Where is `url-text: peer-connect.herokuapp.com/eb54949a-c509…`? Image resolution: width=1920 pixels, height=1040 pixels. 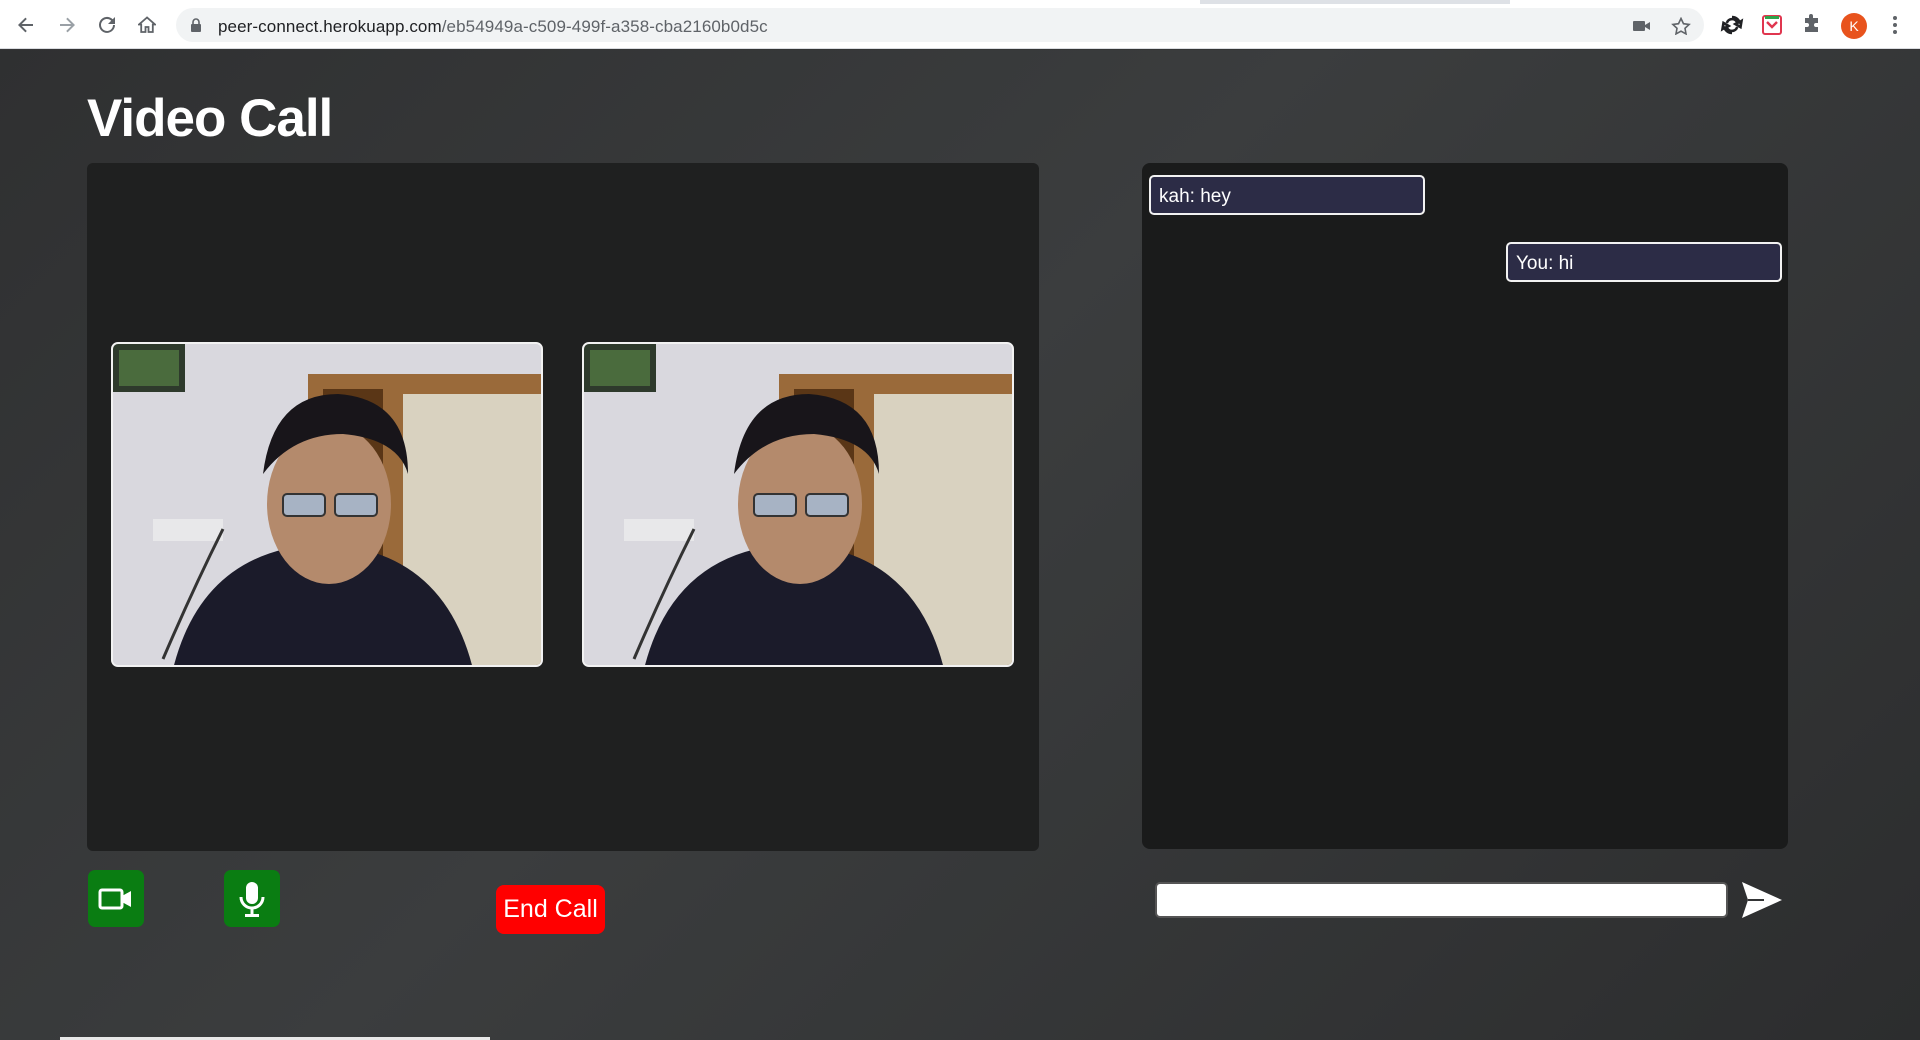
url-text: peer-connect.herokuapp.com/eb54949a-c509… is located at coordinates (493, 27).